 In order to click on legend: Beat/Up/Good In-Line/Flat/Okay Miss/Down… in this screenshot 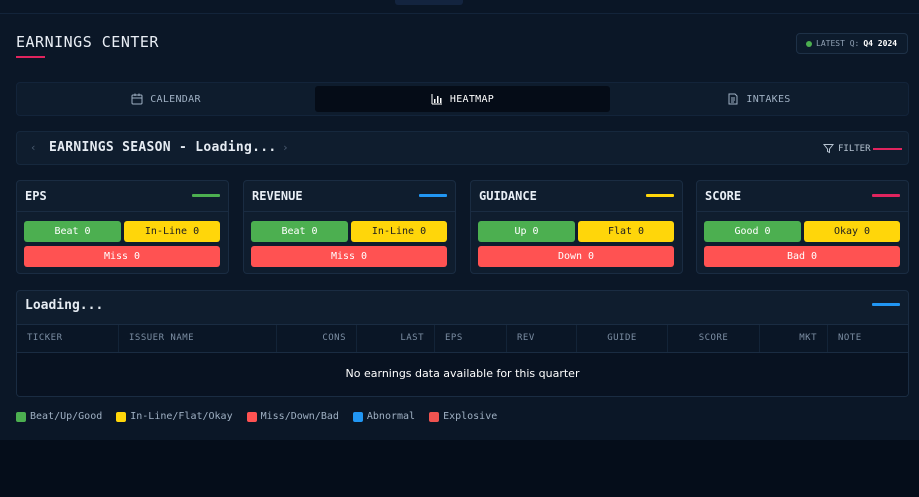, I will do `click(263, 416)`.